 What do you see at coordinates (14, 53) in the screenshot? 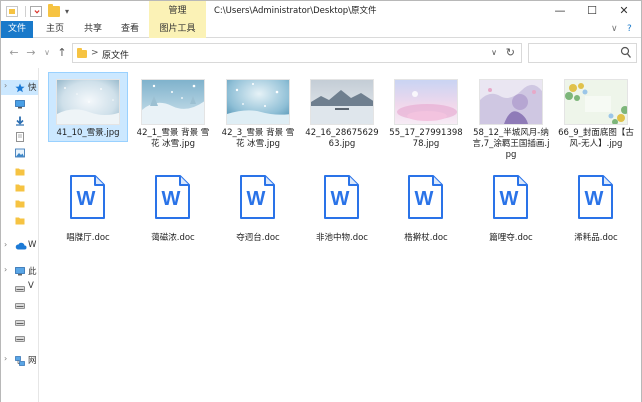
I see `back-button: ←` at bounding box center [14, 53].